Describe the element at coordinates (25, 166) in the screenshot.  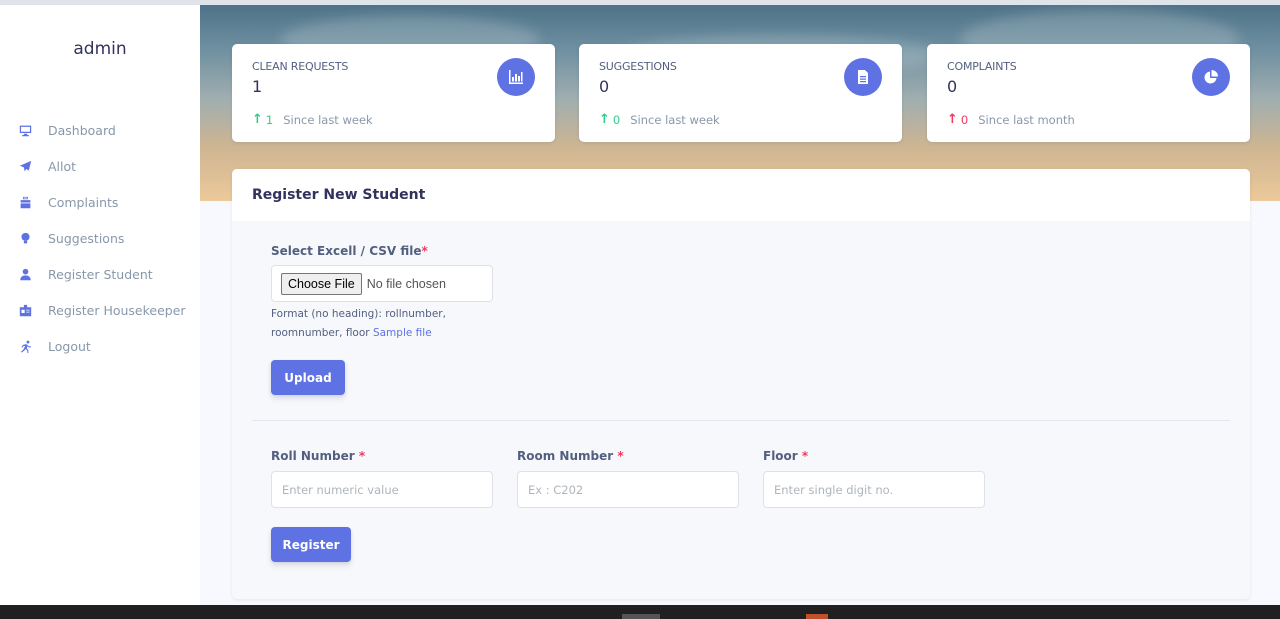
I see `send-icon` at that location.